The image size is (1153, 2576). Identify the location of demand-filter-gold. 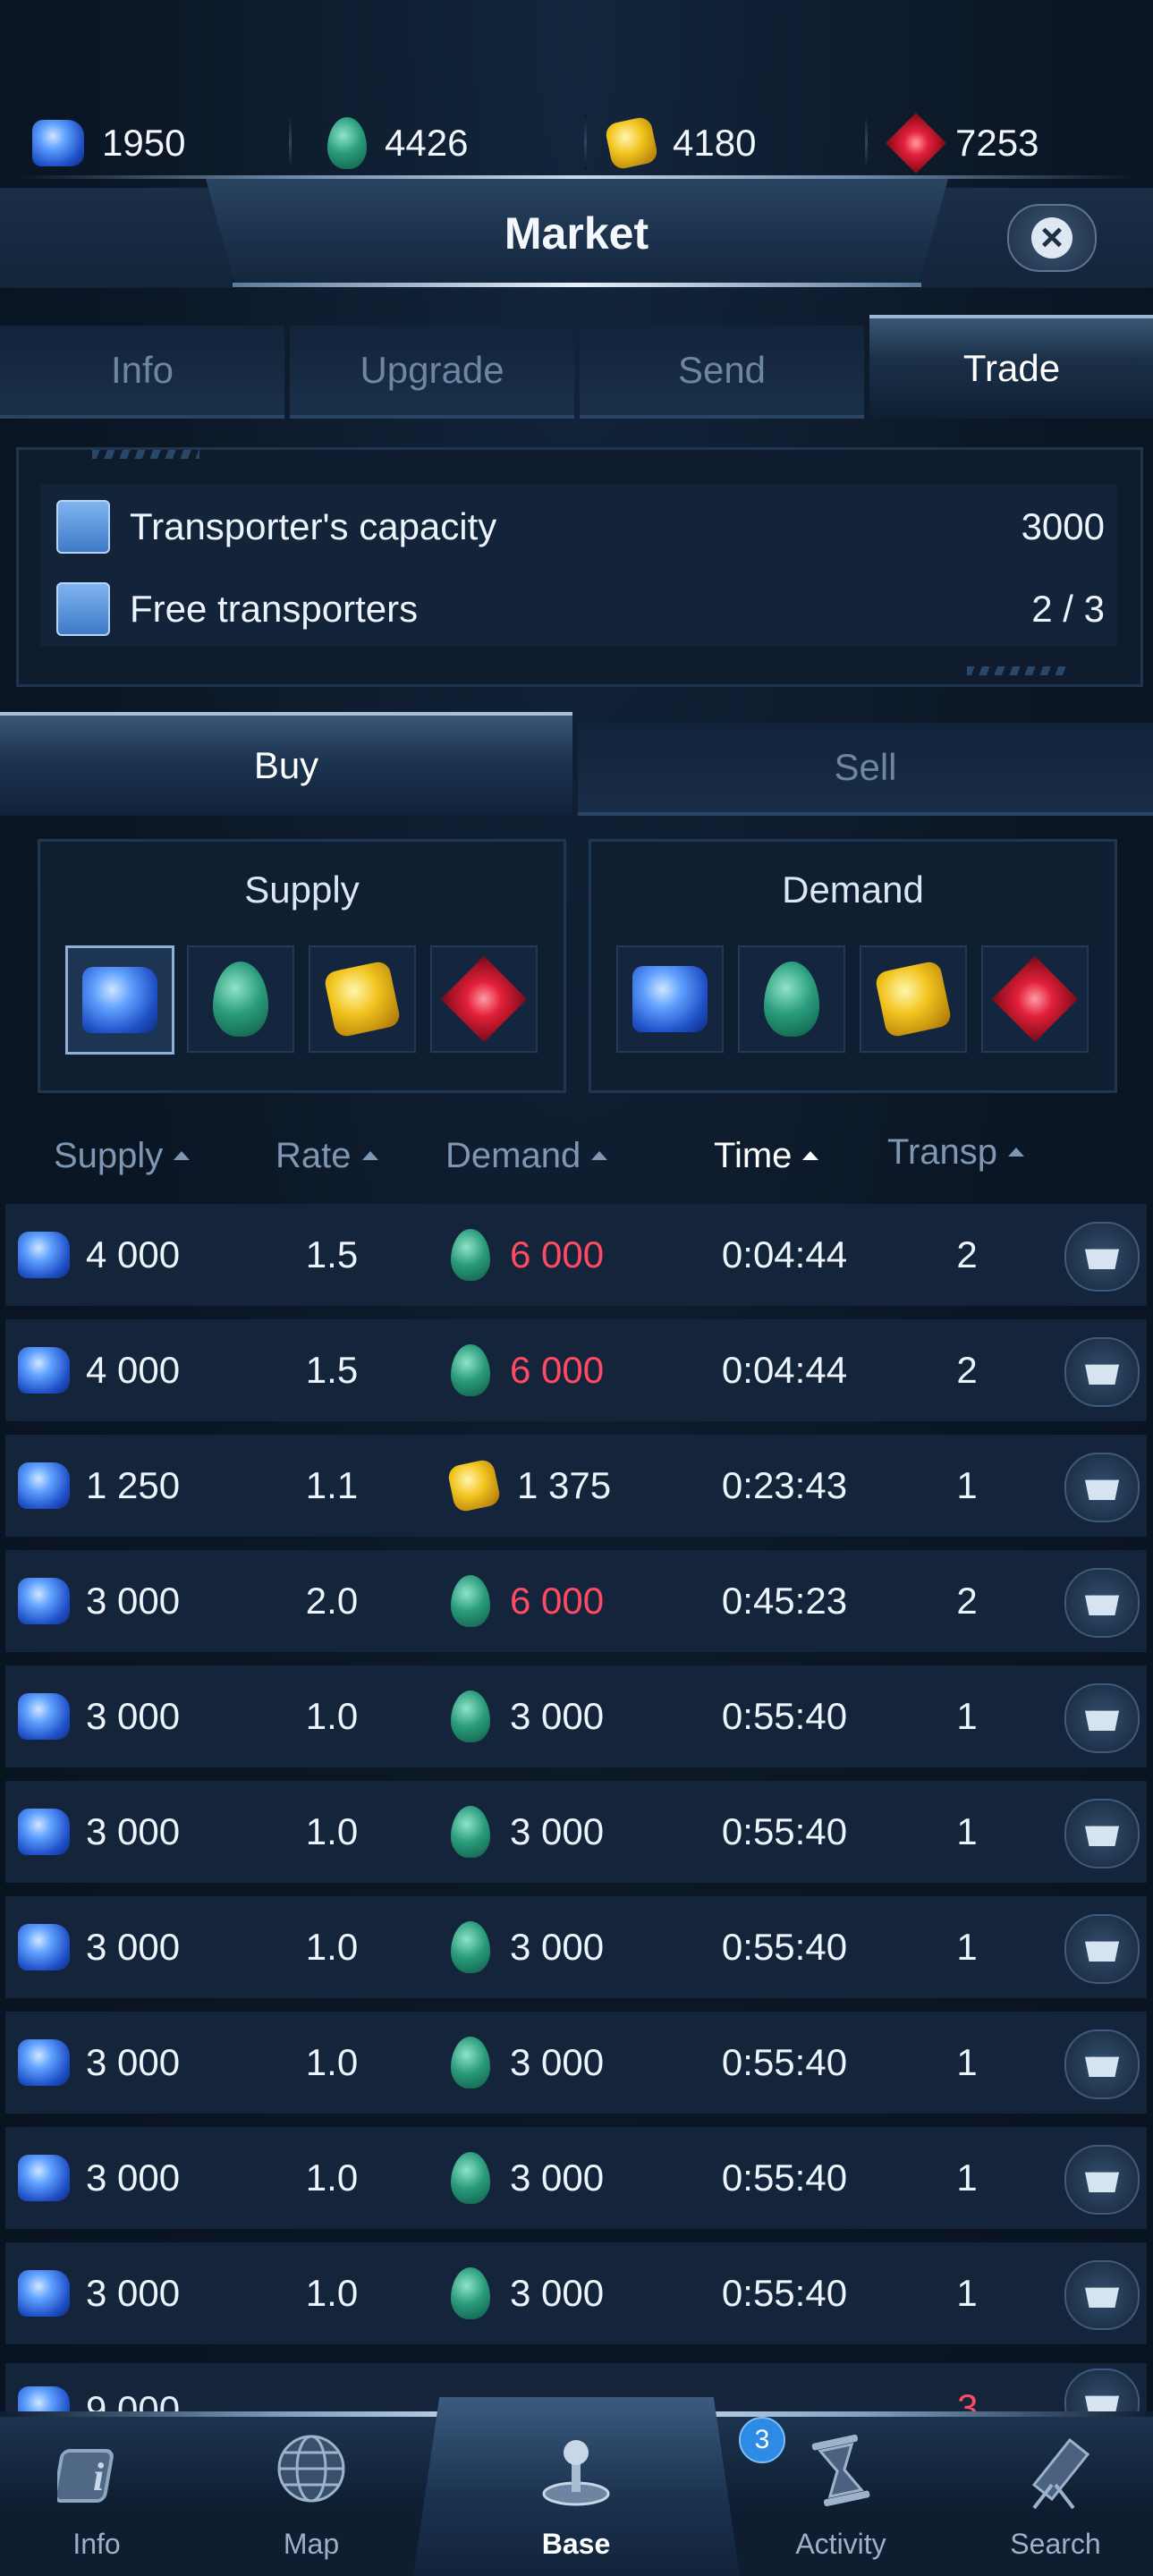
(914, 999).